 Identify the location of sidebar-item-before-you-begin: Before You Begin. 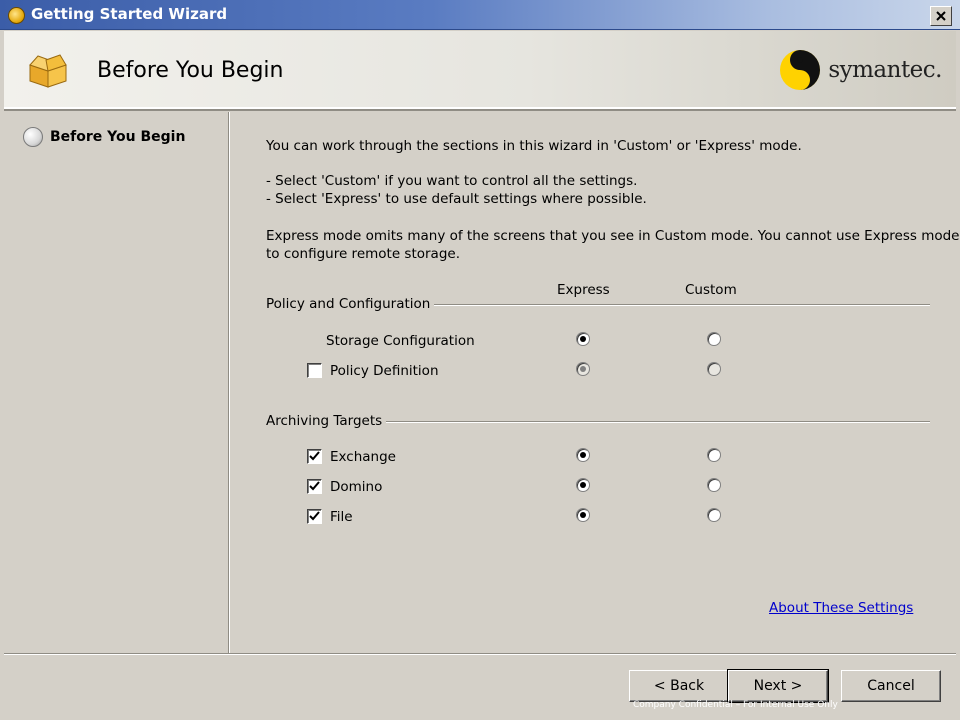
(104, 137).